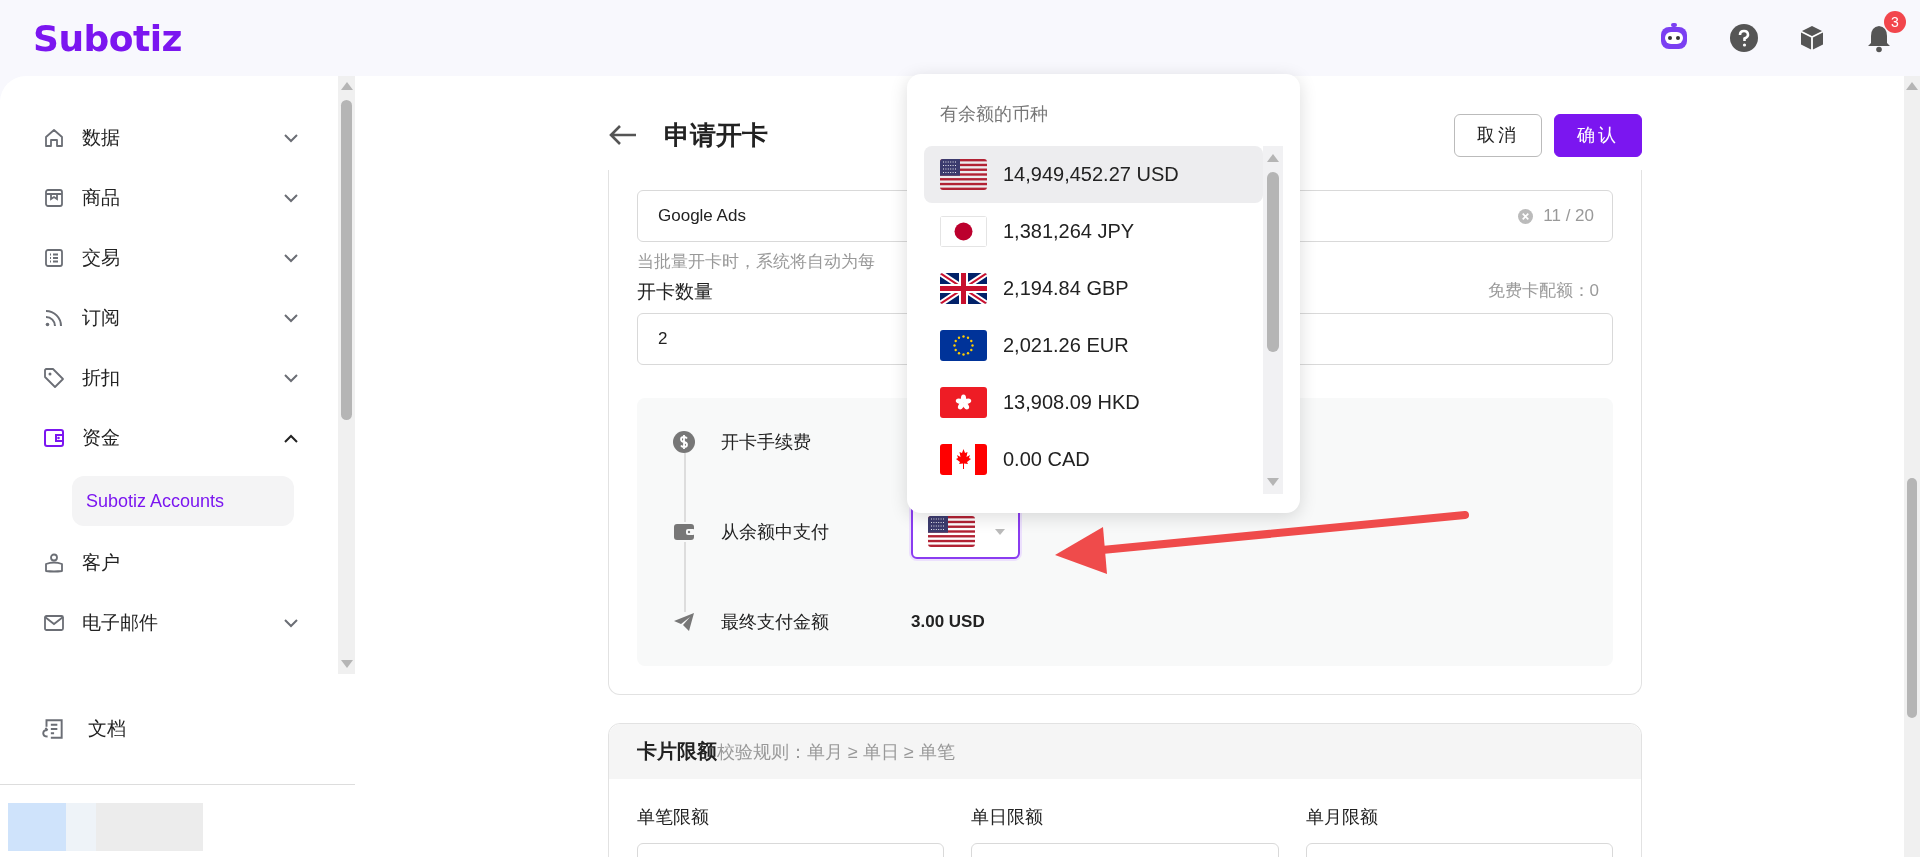  I want to click on notification-badge: 3, so click(1895, 22).